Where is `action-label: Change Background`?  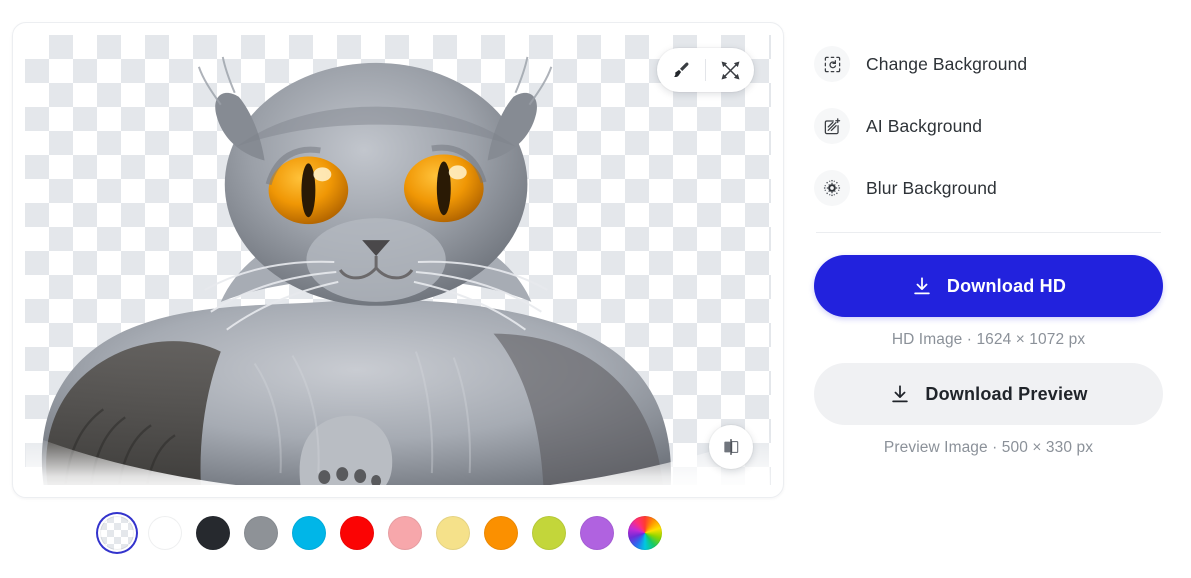
action-label: Change Background is located at coordinates (947, 63).